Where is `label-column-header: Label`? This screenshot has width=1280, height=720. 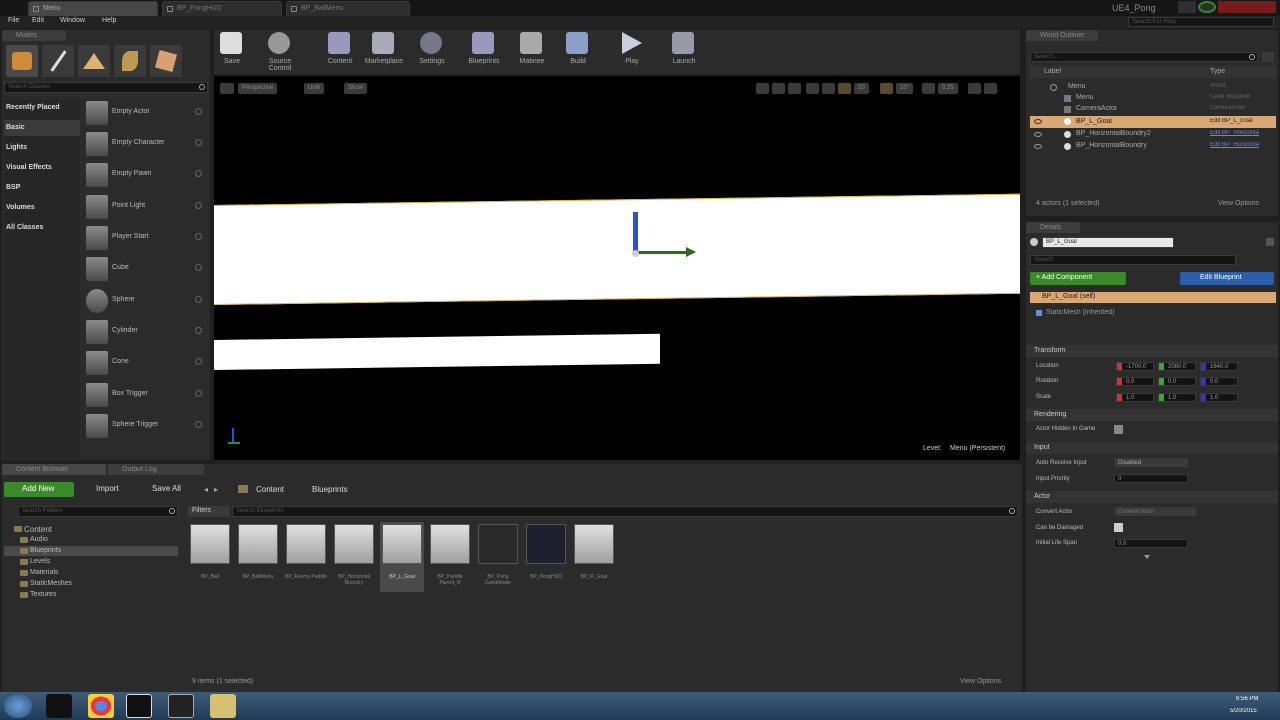
label-column-header: Label is located at coordinates (1052, 71).